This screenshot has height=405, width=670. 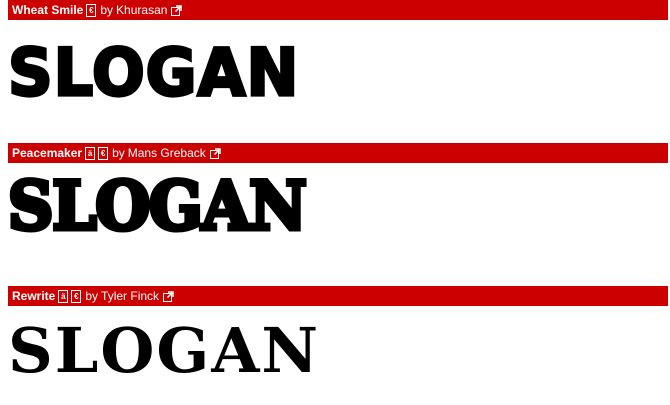 What do you see at coordinates (167, 153) in the screenshot?
I see `author-link: Mans Greback` at bounding box center [167, 153].